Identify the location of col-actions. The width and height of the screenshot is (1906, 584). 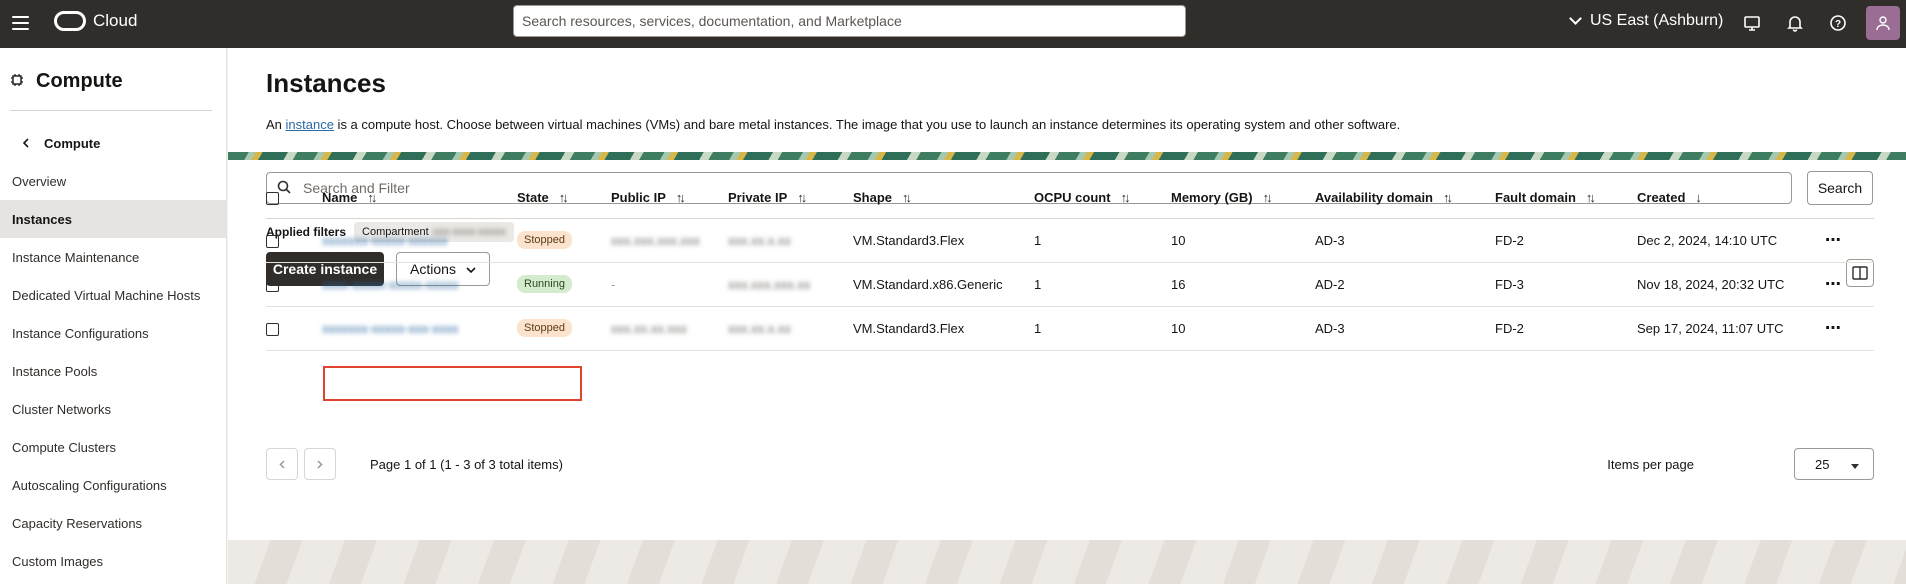
(1849, 198).